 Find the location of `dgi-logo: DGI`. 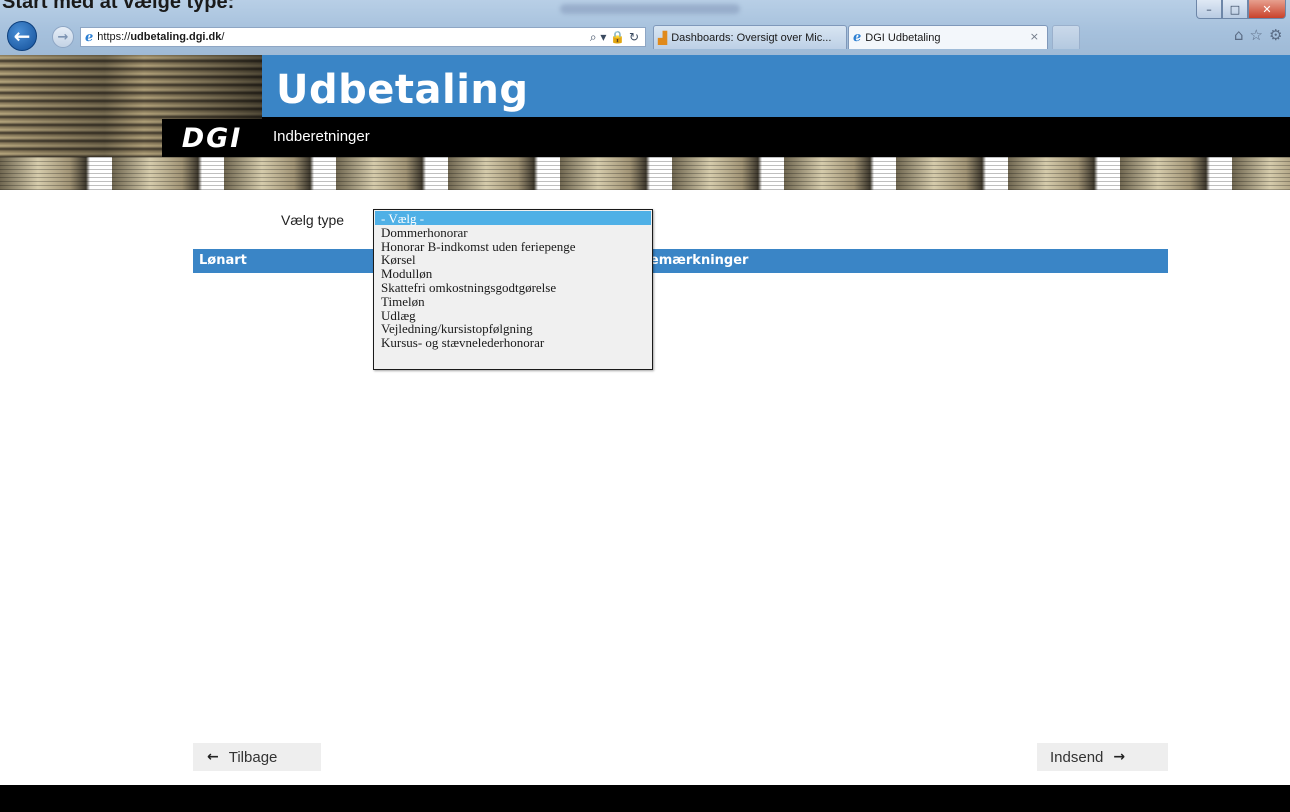

dgi-logo: DGI is located at coordinates (212, 138).